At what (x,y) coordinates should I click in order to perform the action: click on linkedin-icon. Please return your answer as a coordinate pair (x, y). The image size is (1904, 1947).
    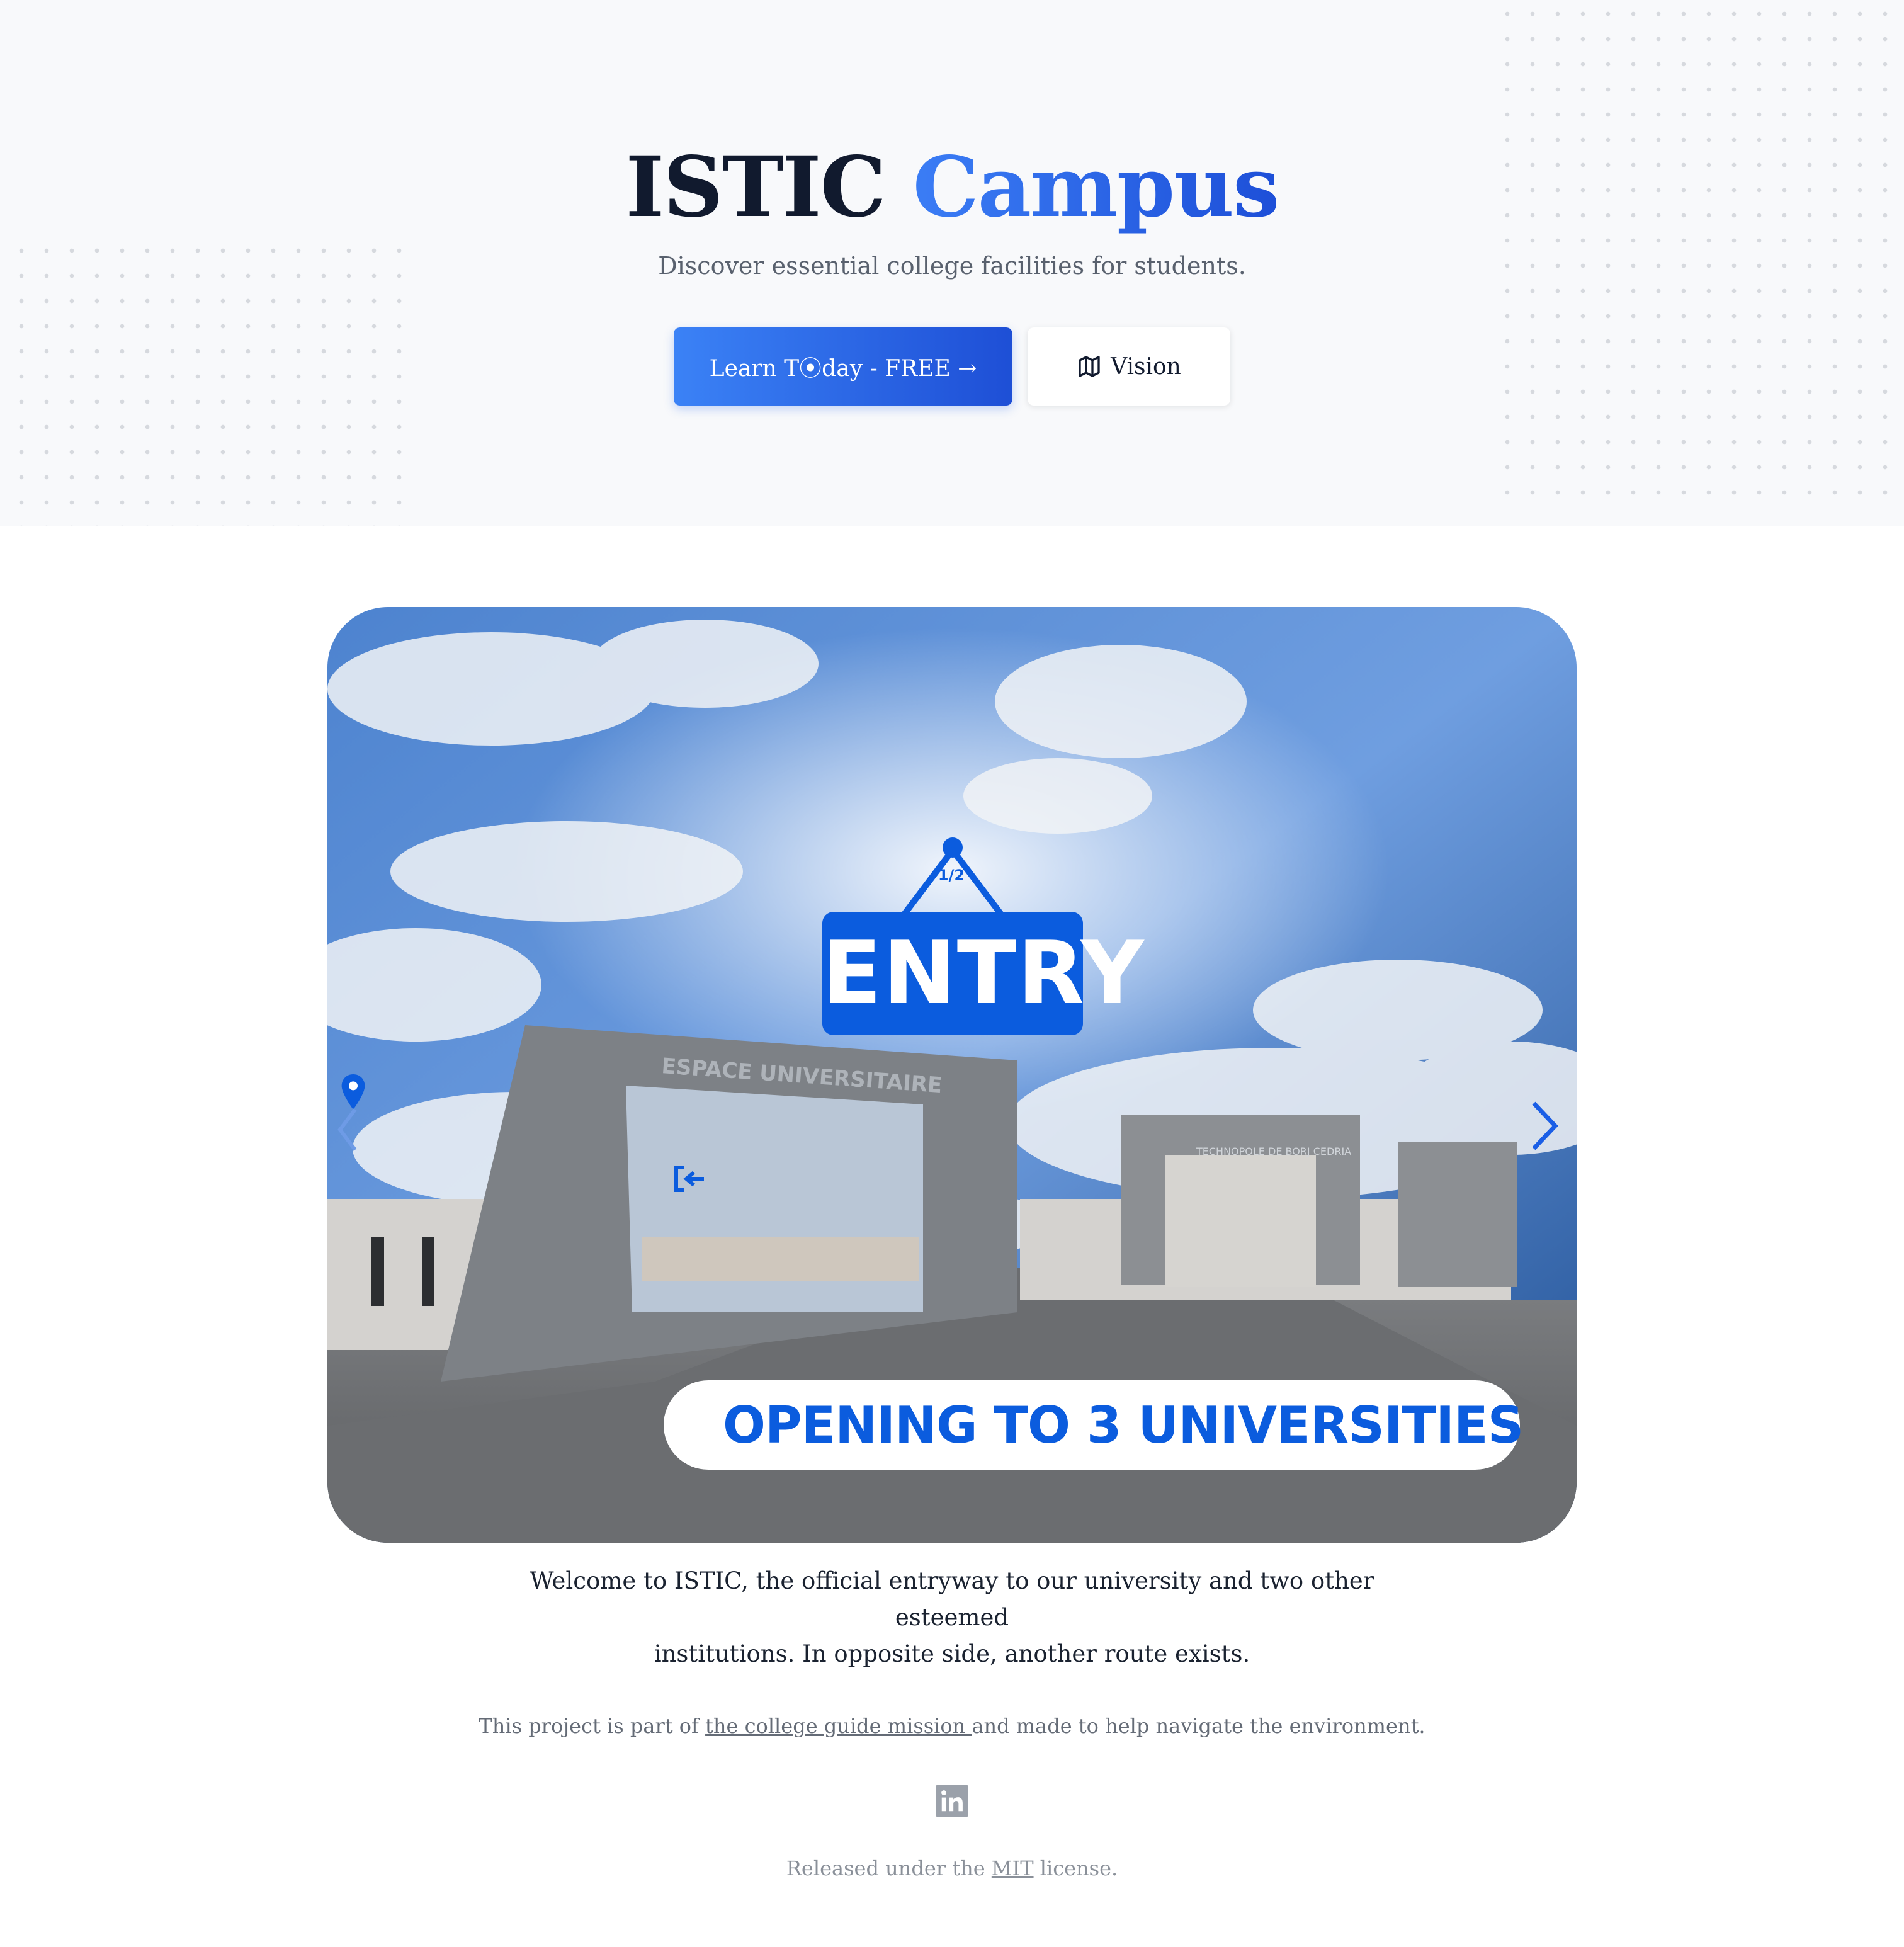
    Looking at the image, I should click on (952, 1801).